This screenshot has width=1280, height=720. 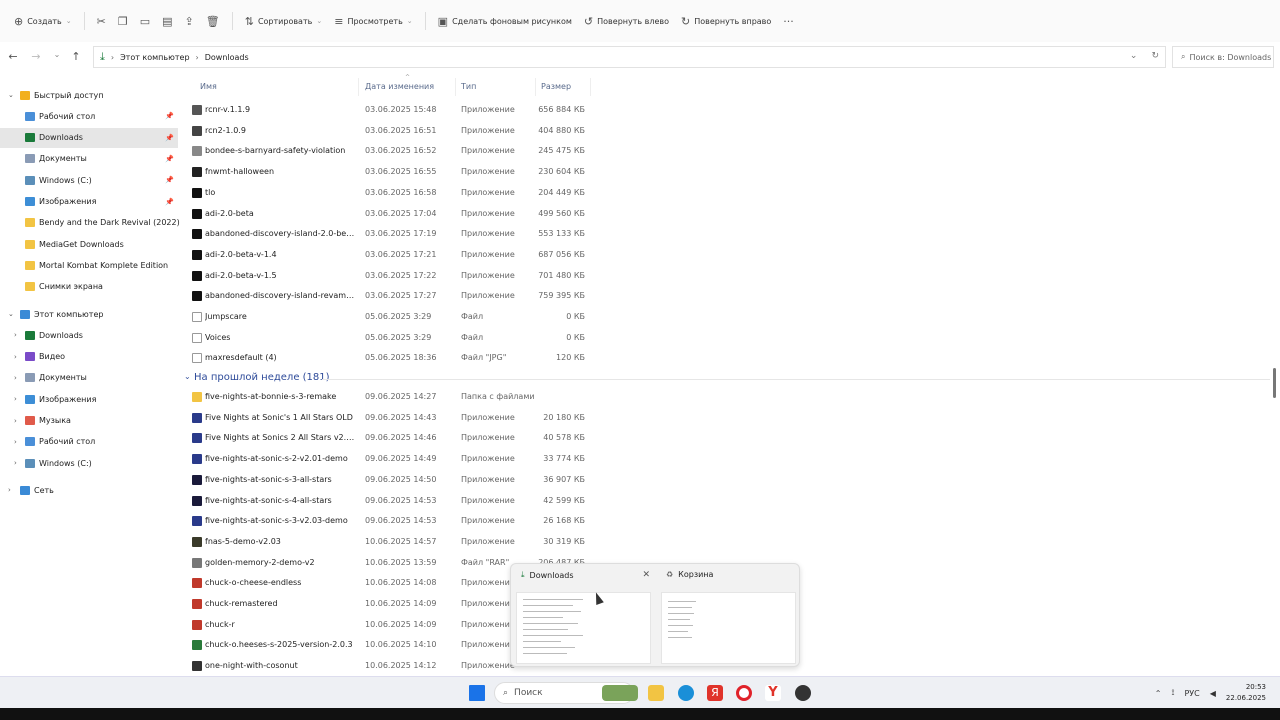 What do you see at coordinates (89, 314) in the screenshot?
I see `sidebar-item: ⌄ Этот компьютер` at bounding box center [89, 314].